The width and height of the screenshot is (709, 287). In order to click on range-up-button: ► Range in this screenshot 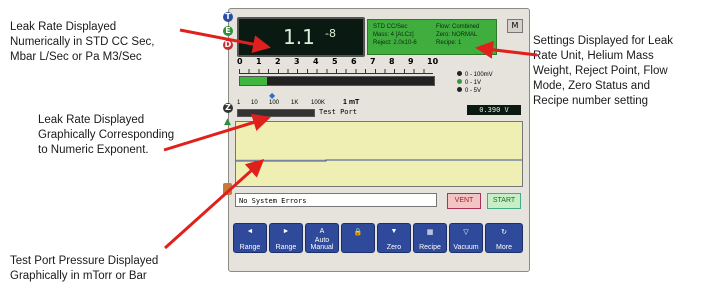, I will do `click(286, 238)`.